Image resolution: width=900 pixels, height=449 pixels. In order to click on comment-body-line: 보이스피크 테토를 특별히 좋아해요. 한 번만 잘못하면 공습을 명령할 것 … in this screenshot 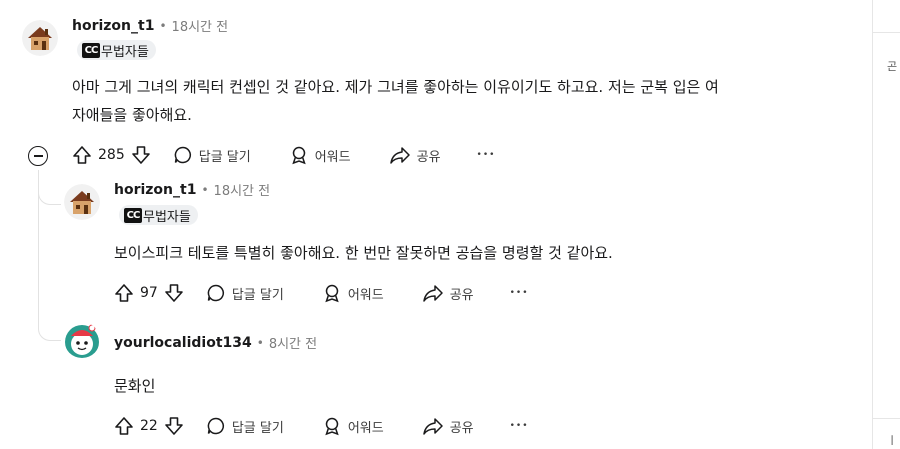, I will do `click(363, 253)`.